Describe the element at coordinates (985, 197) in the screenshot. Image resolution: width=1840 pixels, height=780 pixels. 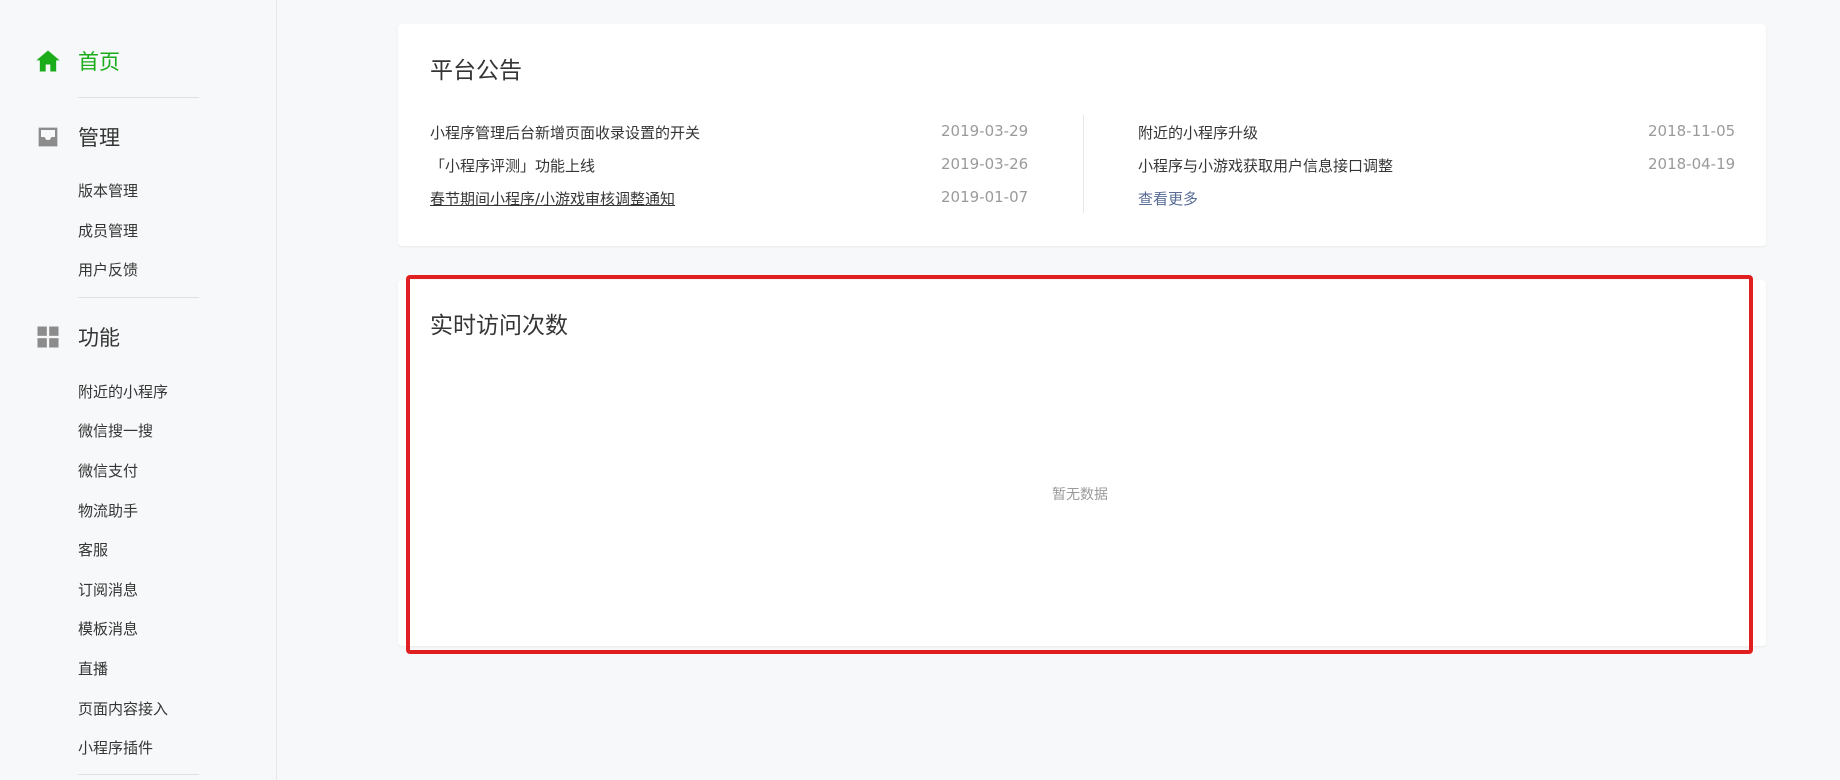
I see `announcement-date: 2019-01-07` at that location.